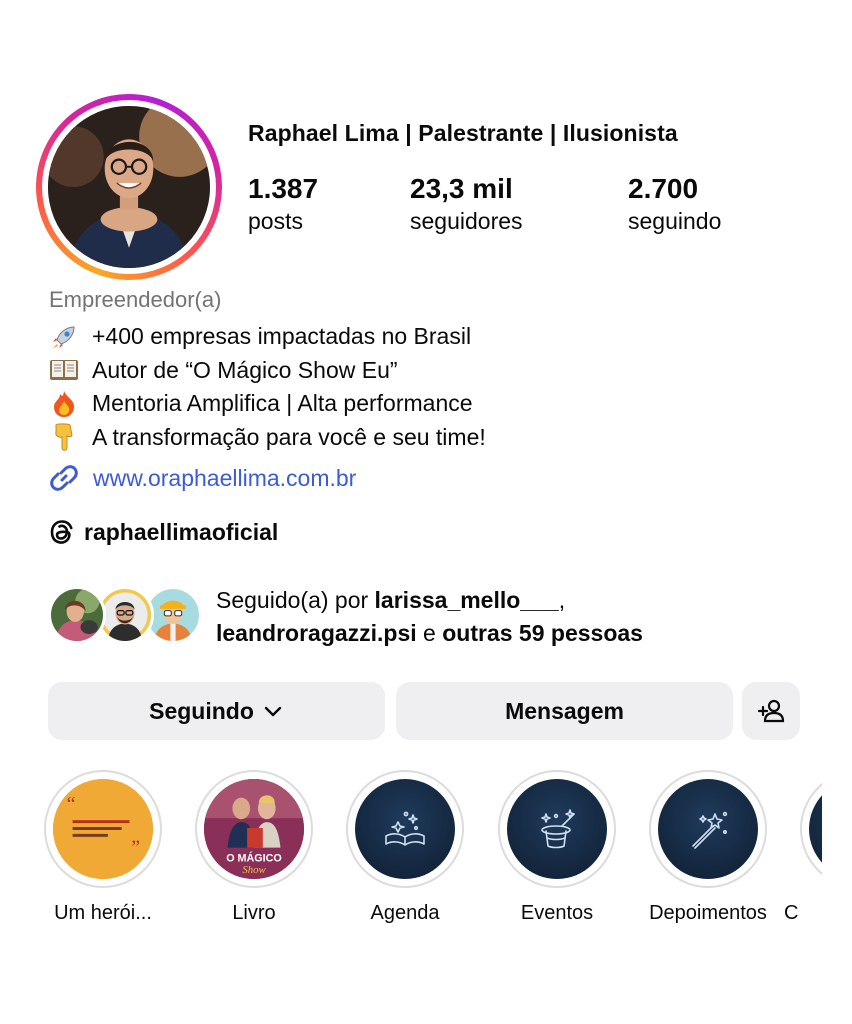 The image size is (852, 1024). Describe the element at coordinates (282, 336) in the screenshot. I see `bio-text: +400 empresas impactadas no Brasil` at that location.